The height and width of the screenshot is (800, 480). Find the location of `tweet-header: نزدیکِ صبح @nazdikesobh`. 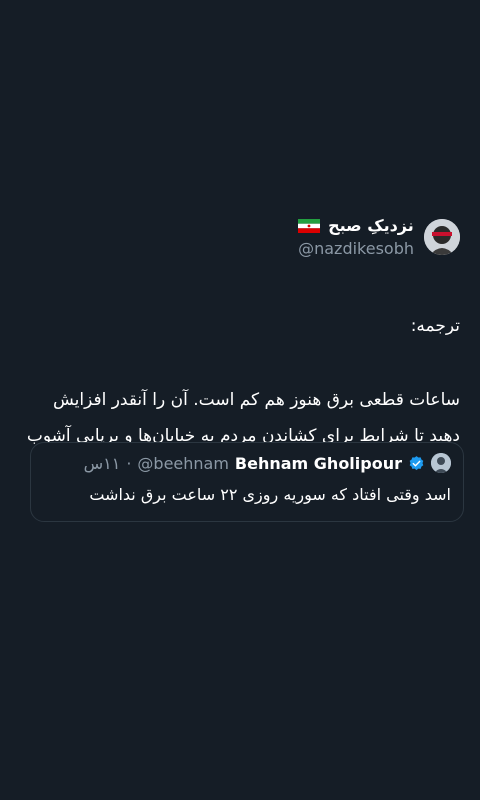

tweet-header: نزدیکِ صبح @nazdikesobh is located at coordinates (241, 237).